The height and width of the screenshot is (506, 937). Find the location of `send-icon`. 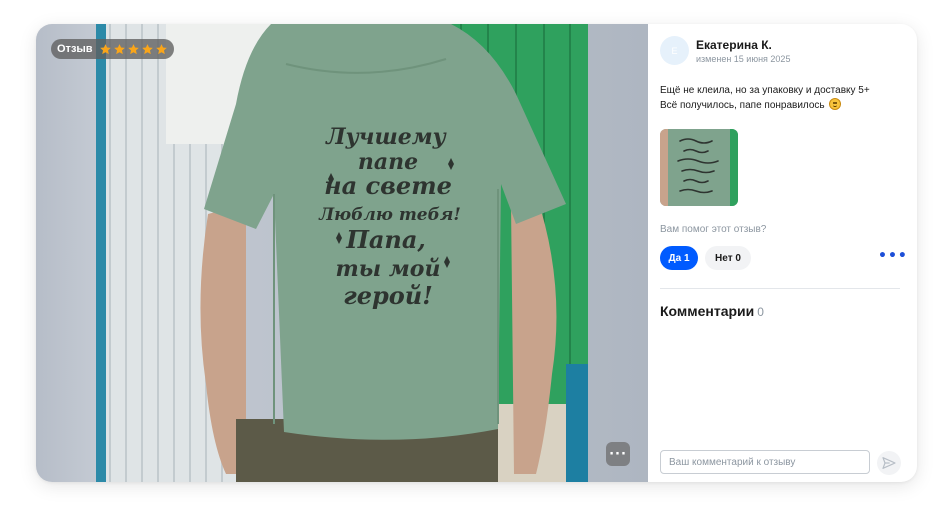

send-icon is located at coordinates (889, 463).